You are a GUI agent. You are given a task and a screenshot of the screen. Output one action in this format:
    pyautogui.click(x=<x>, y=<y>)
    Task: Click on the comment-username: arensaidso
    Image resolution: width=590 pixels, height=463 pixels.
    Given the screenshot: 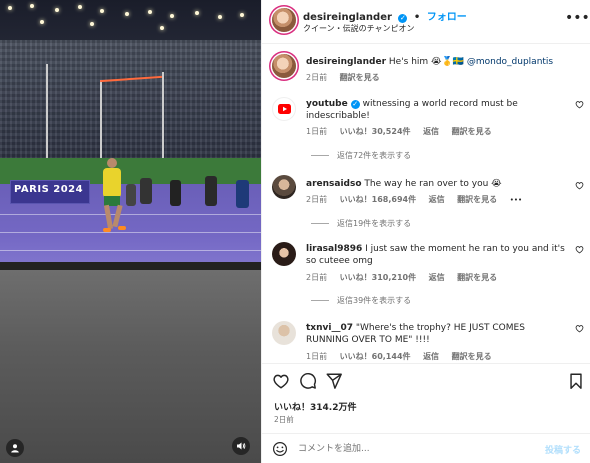 What is the action you would take?
    pyautogui.click(x=334, y=184)
    